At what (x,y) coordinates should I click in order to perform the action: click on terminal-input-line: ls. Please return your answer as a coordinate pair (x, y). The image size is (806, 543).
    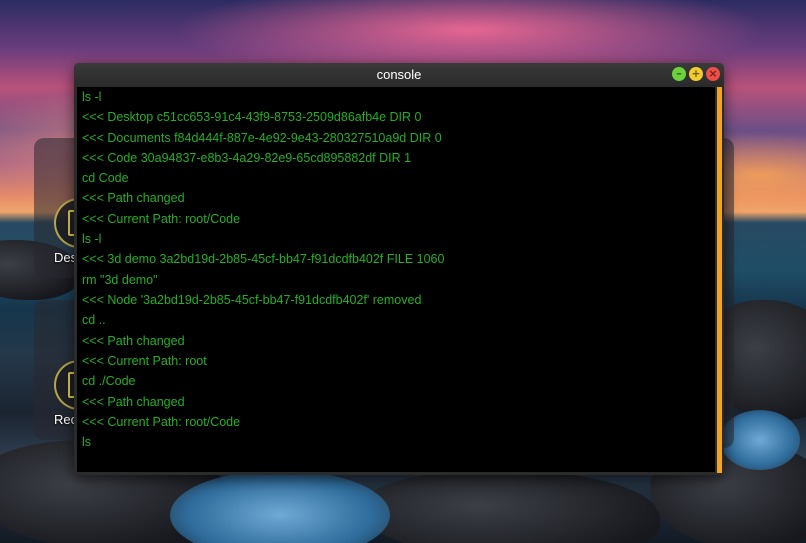
    Looking at the image, I should click on (86, 442).